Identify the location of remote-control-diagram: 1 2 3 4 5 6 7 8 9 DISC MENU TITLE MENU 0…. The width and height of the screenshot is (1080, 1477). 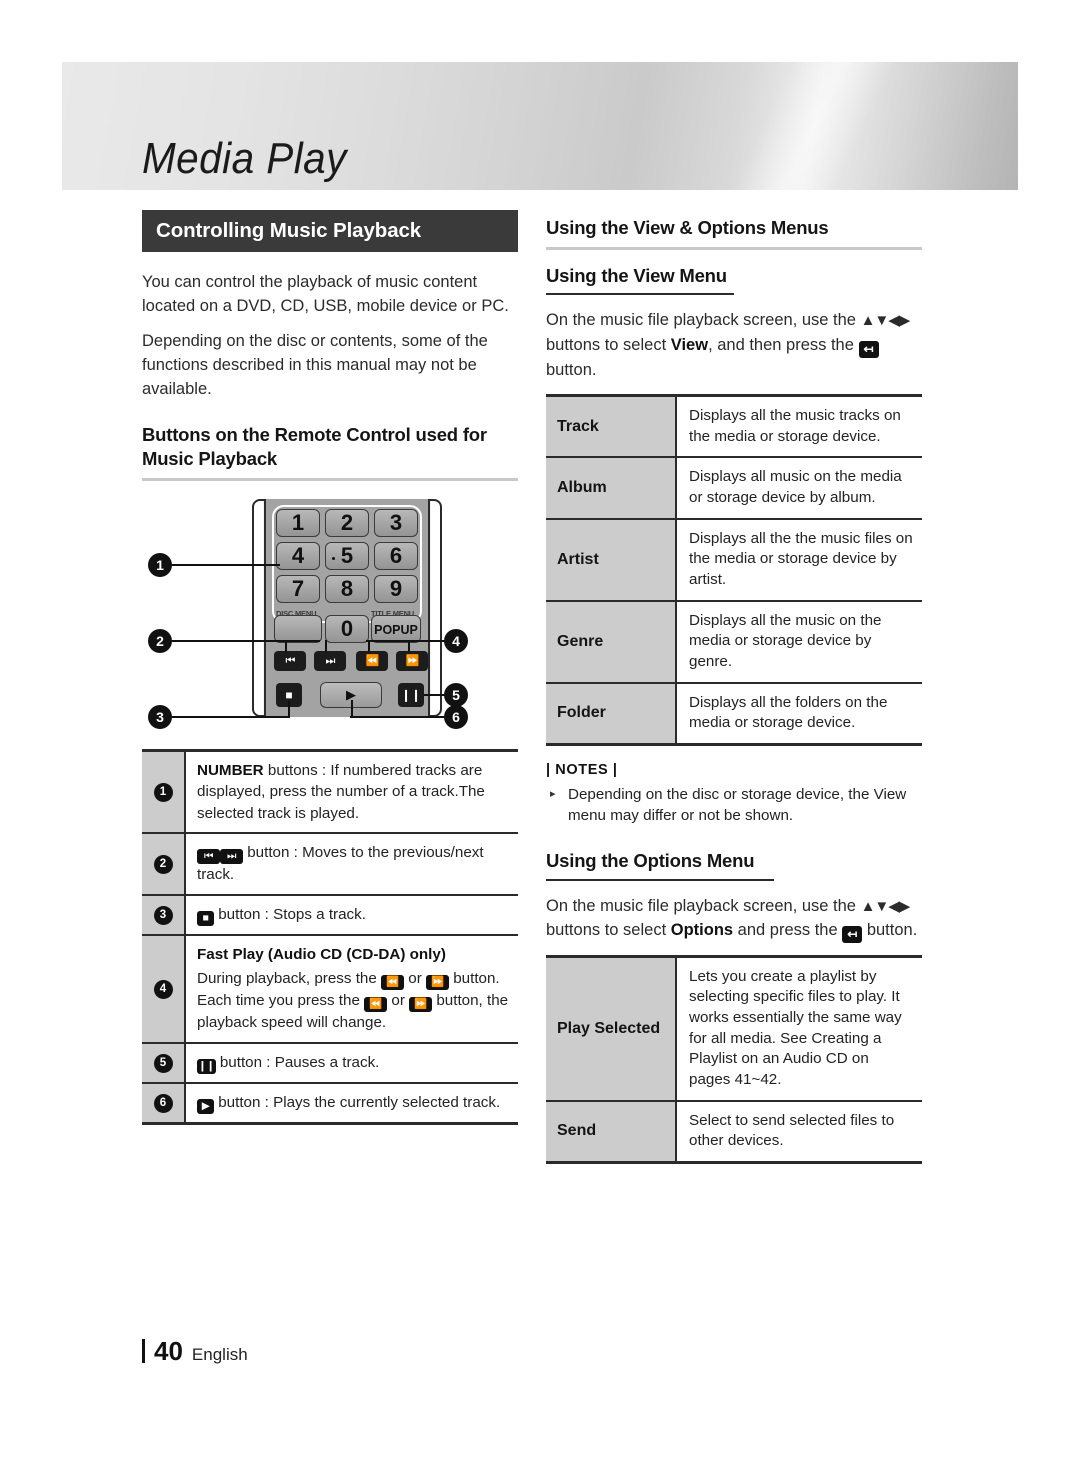
(330, 620).